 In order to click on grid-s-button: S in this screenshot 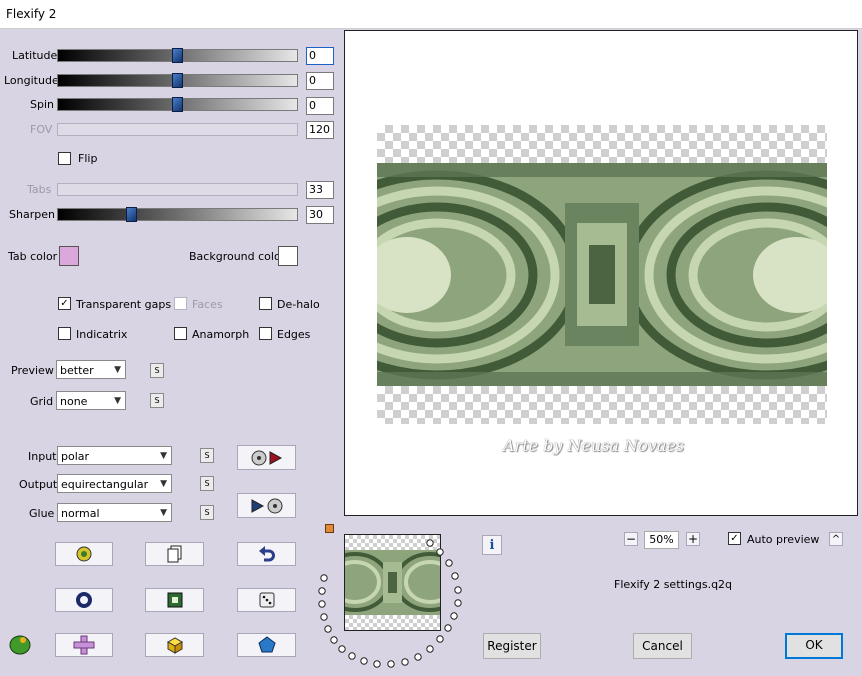, I will do `click(157, 400)`.